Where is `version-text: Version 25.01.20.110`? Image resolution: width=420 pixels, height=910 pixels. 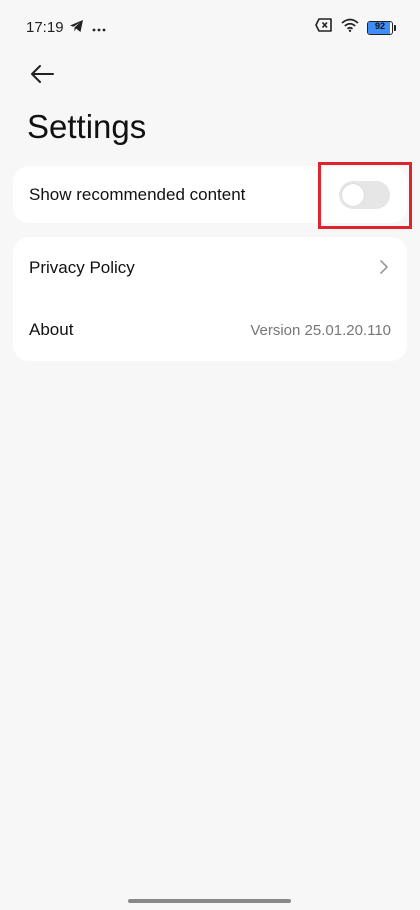 version-text: Version 25.01.20.110 is located at coordinates (320, 330).